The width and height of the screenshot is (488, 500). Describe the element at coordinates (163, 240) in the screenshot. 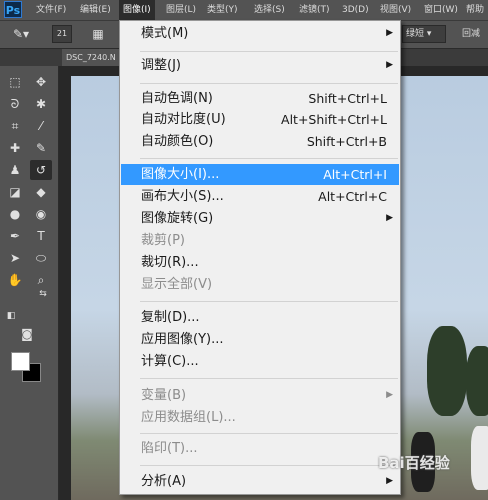

I see `menu-item-label: 裁剪(P)` at that location.